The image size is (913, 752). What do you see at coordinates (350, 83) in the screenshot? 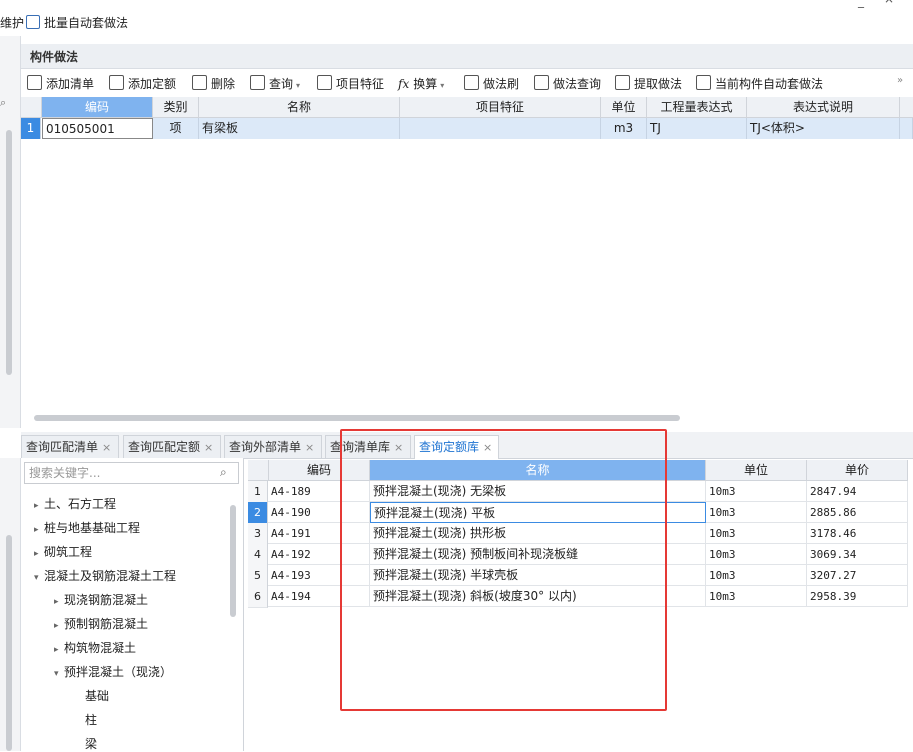
I see `item-feature-button: 项目特征` at bounding box center [350, 83].